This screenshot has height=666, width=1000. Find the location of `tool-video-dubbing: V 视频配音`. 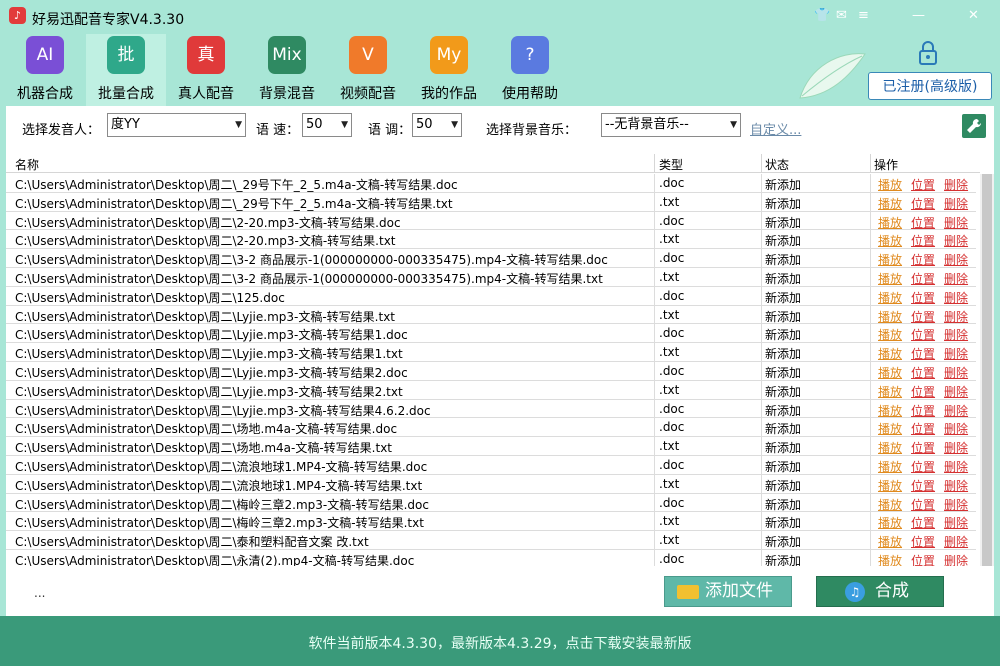

tool-video-dubbing: V 视频配音 is located at coordinates (368, 70).